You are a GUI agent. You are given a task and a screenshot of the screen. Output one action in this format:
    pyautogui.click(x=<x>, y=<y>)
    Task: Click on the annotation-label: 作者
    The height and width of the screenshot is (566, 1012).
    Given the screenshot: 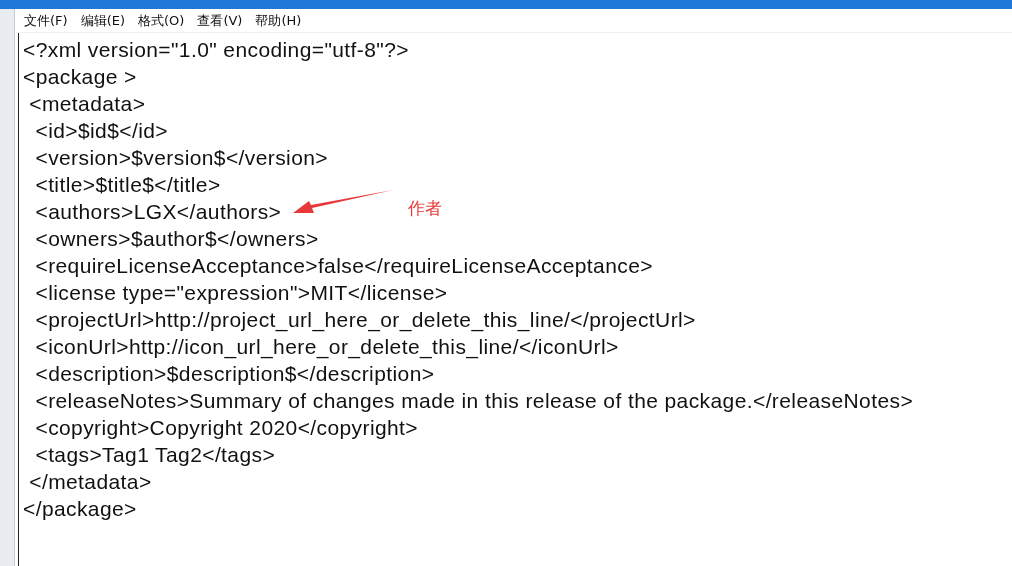 What is the action you would take?
    pyautogui.click(x=425, y=208)
    